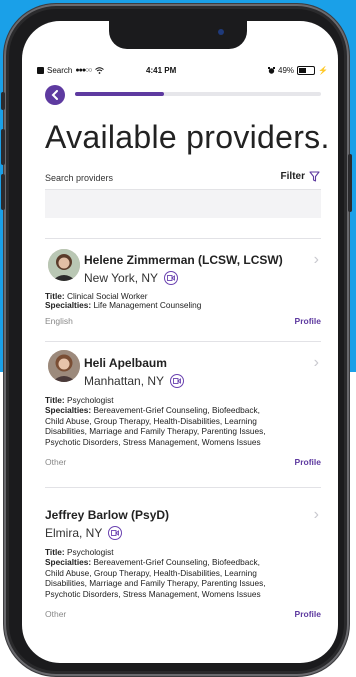 Image resolution: width=356 pixels, height=677 pixels. Describe the element at coordinates (40, 70) in the screenshot. I see `back-to-app-icon` at that location.